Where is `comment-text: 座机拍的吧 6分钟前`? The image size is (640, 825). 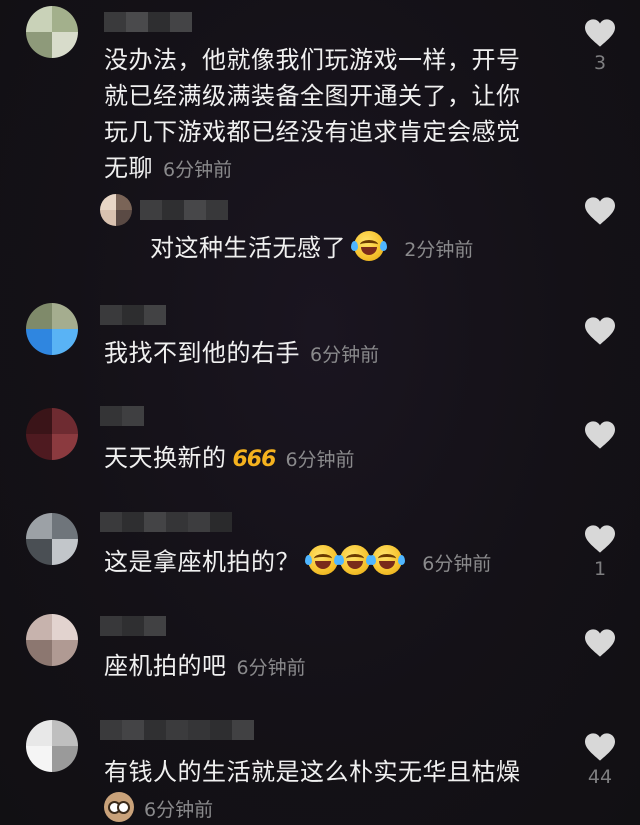
comment-text: 座机拍的吧 6分钟前 is located at coordinates (324, 667).